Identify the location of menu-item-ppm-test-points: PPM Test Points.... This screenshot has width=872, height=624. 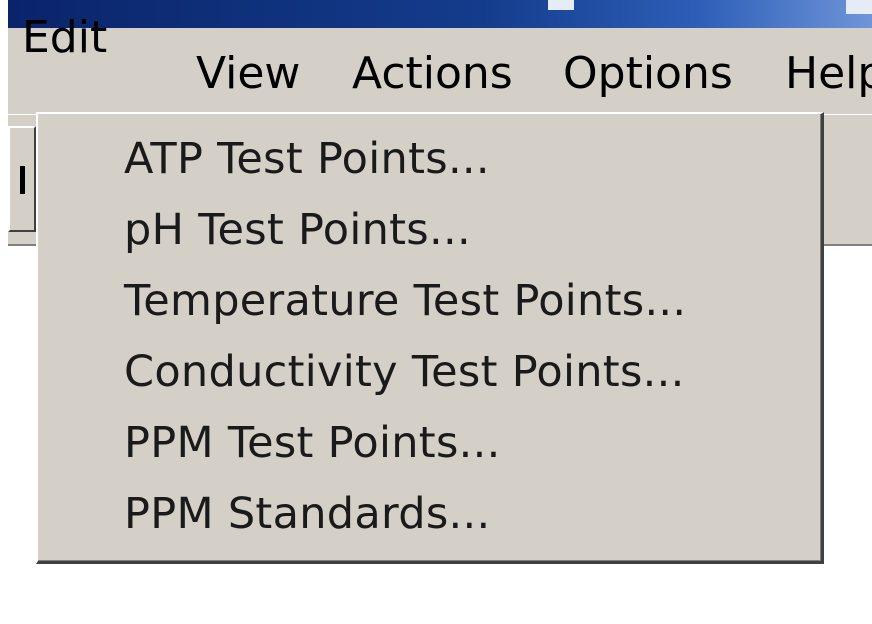
(312, 443).